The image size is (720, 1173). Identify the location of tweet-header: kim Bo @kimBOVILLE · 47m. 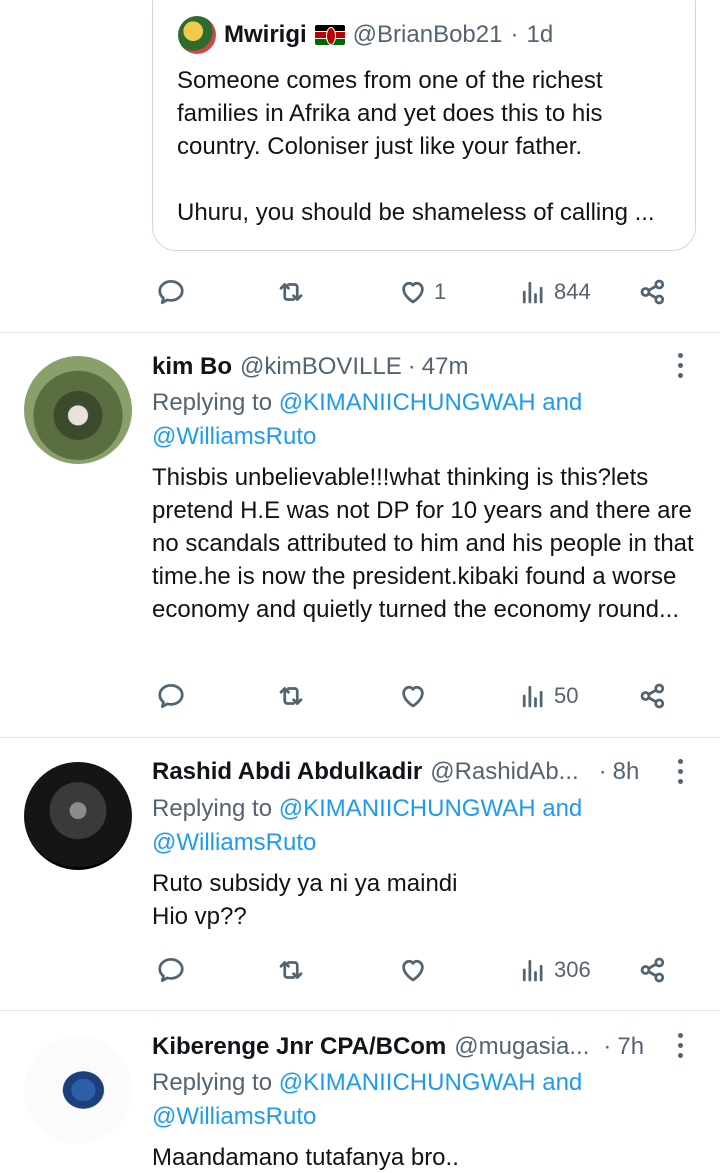
(310, 367).